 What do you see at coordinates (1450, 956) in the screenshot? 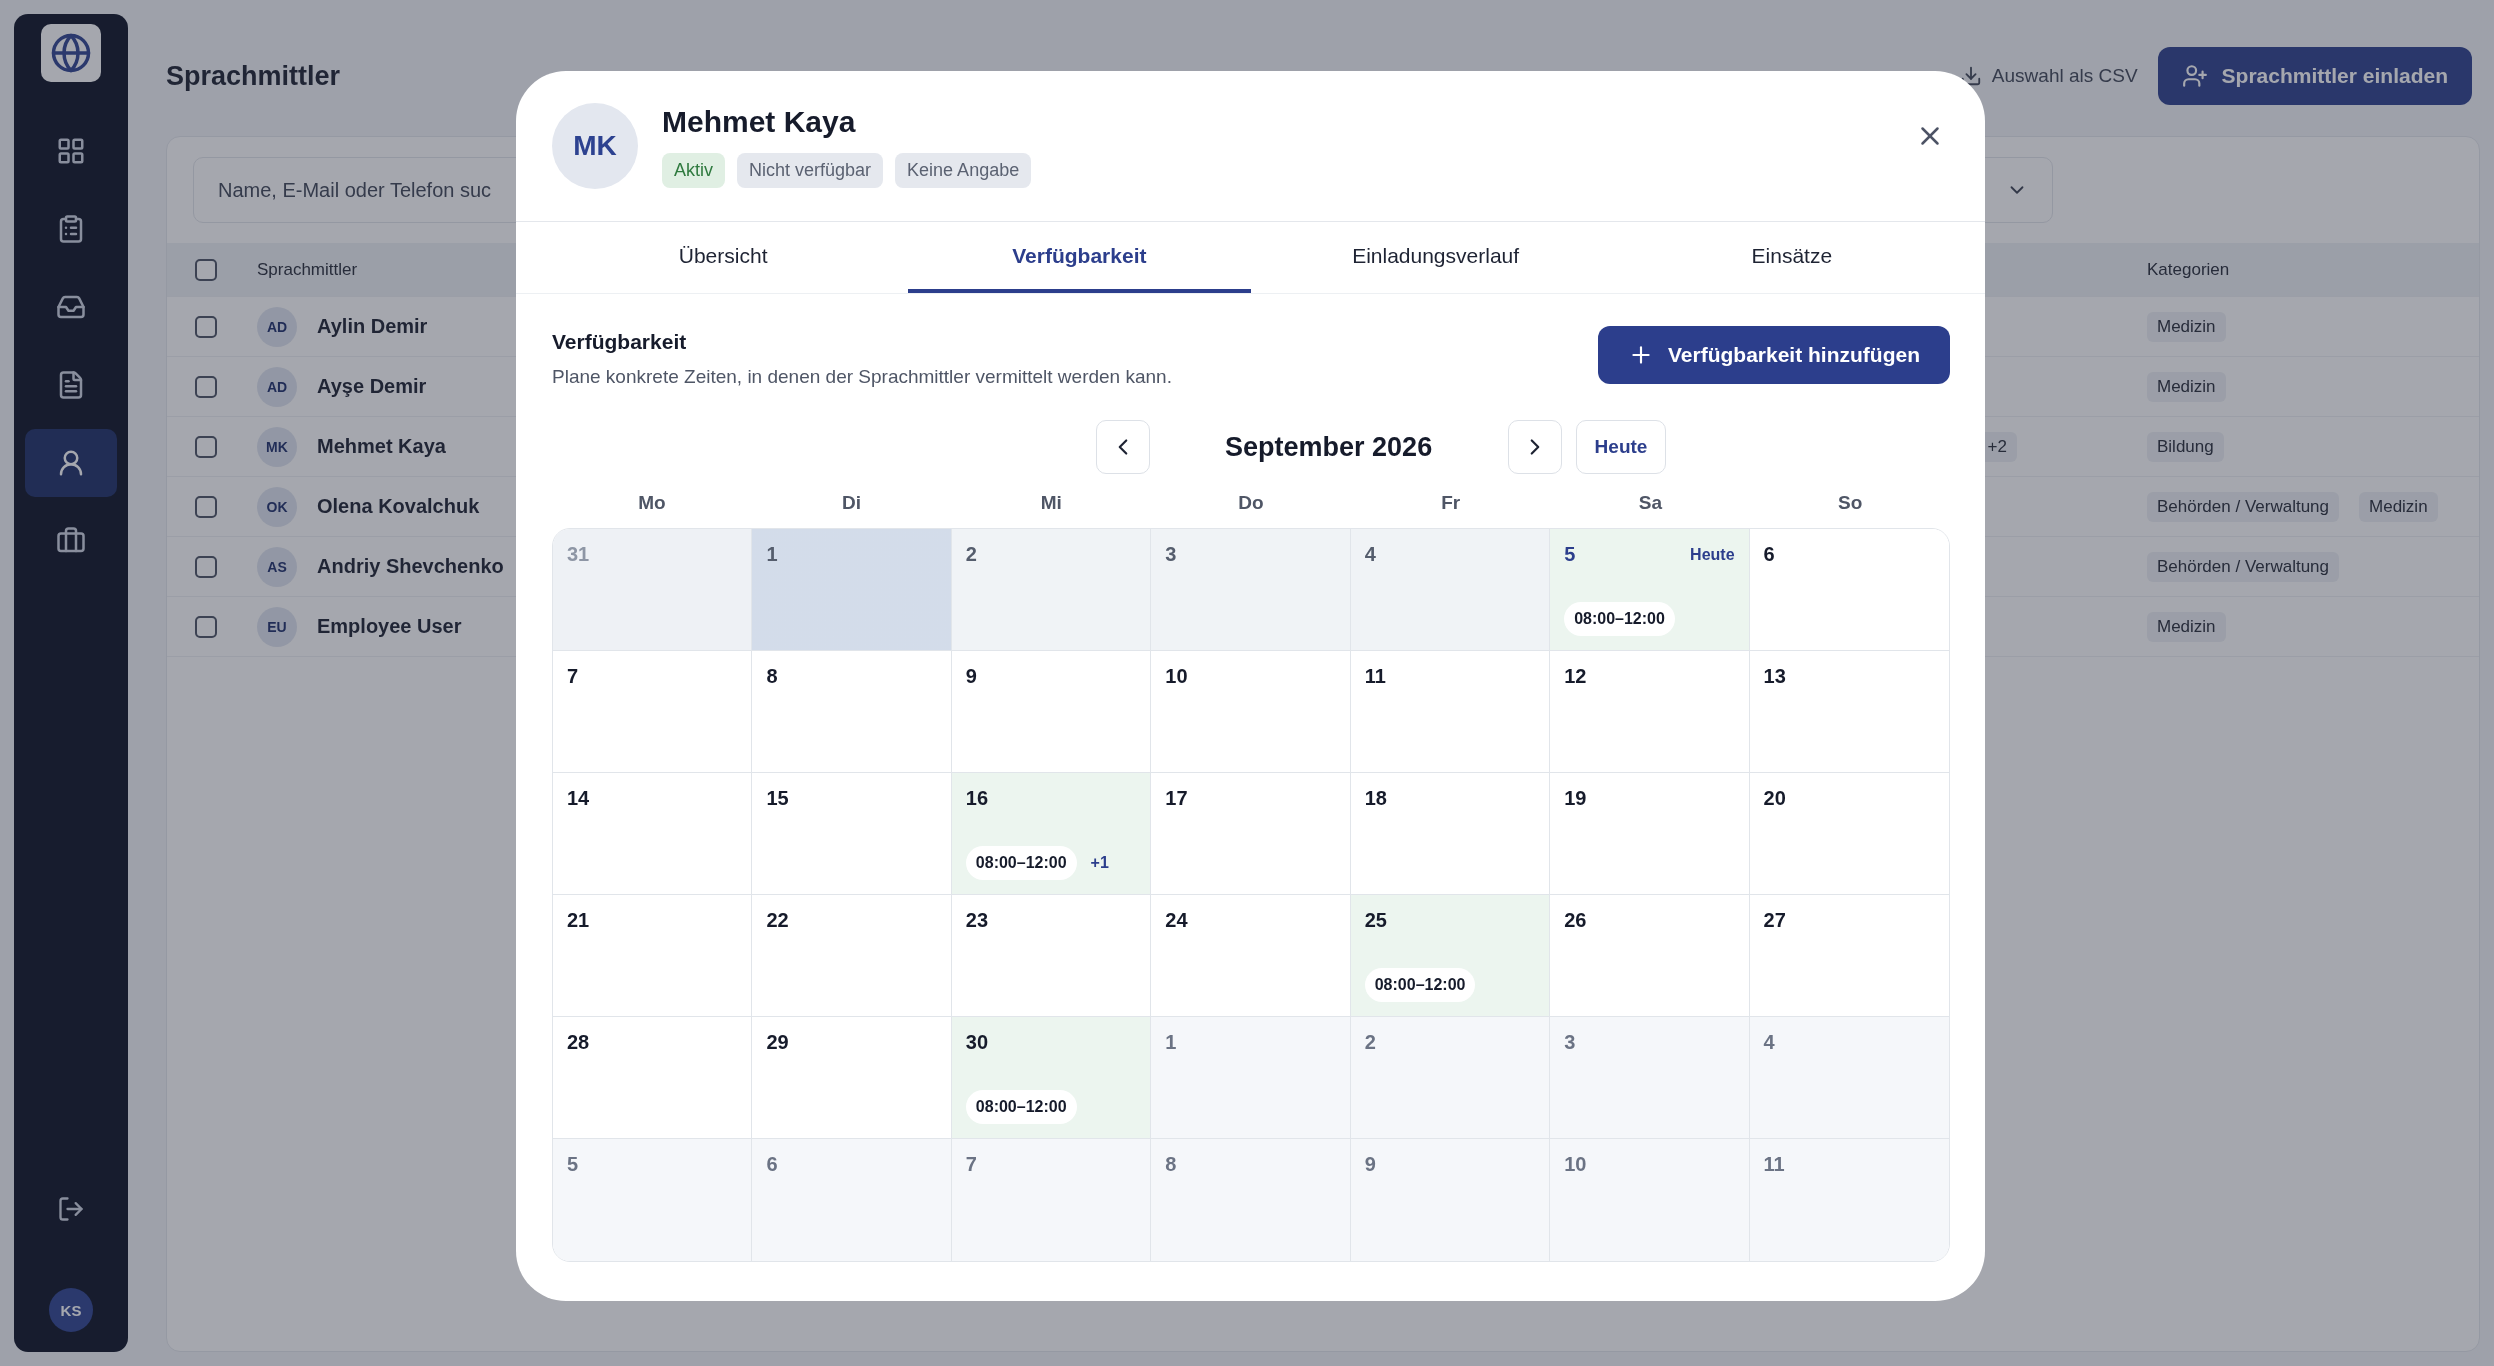
I see `calendar-day: 25 08:00–12:00` at bounding box center [1450, 956].